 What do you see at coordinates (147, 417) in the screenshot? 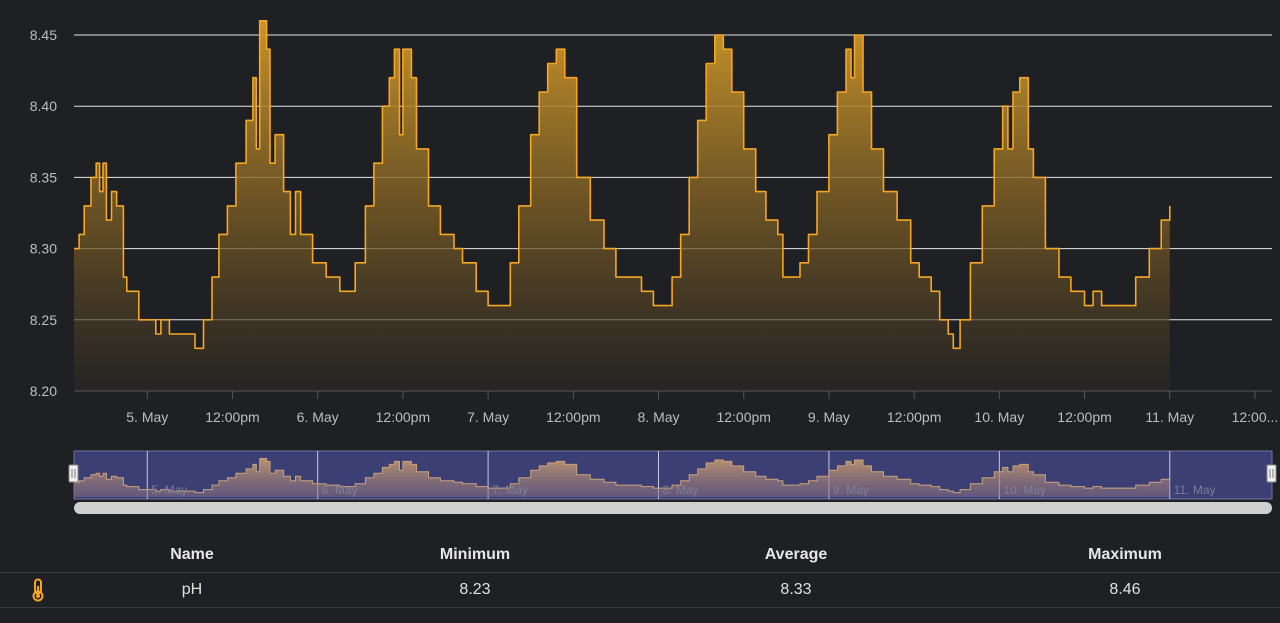
I see `x-tick-label: 5. May` at bounding box center [147, 417].